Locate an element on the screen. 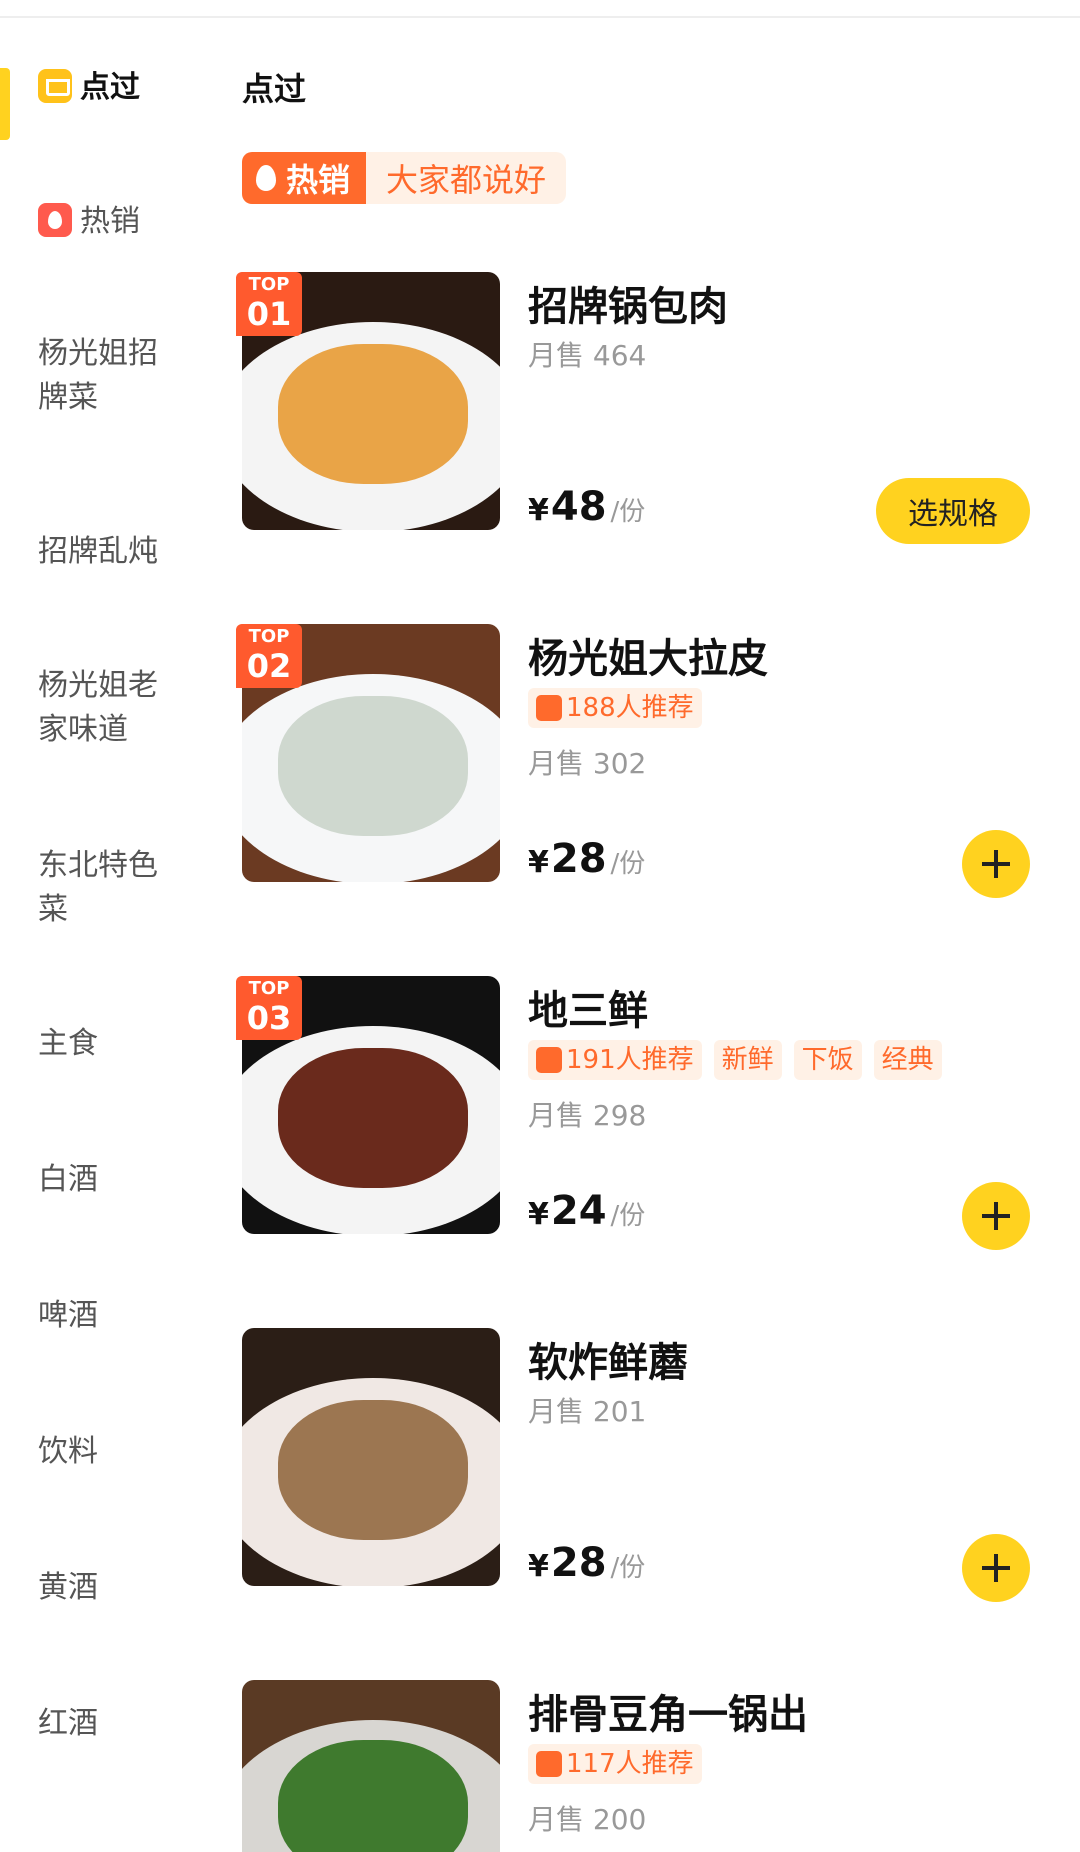 The image size is (1080, 1852). recommend-tag: 191人推荐 is located at coordinates (615, 1060).